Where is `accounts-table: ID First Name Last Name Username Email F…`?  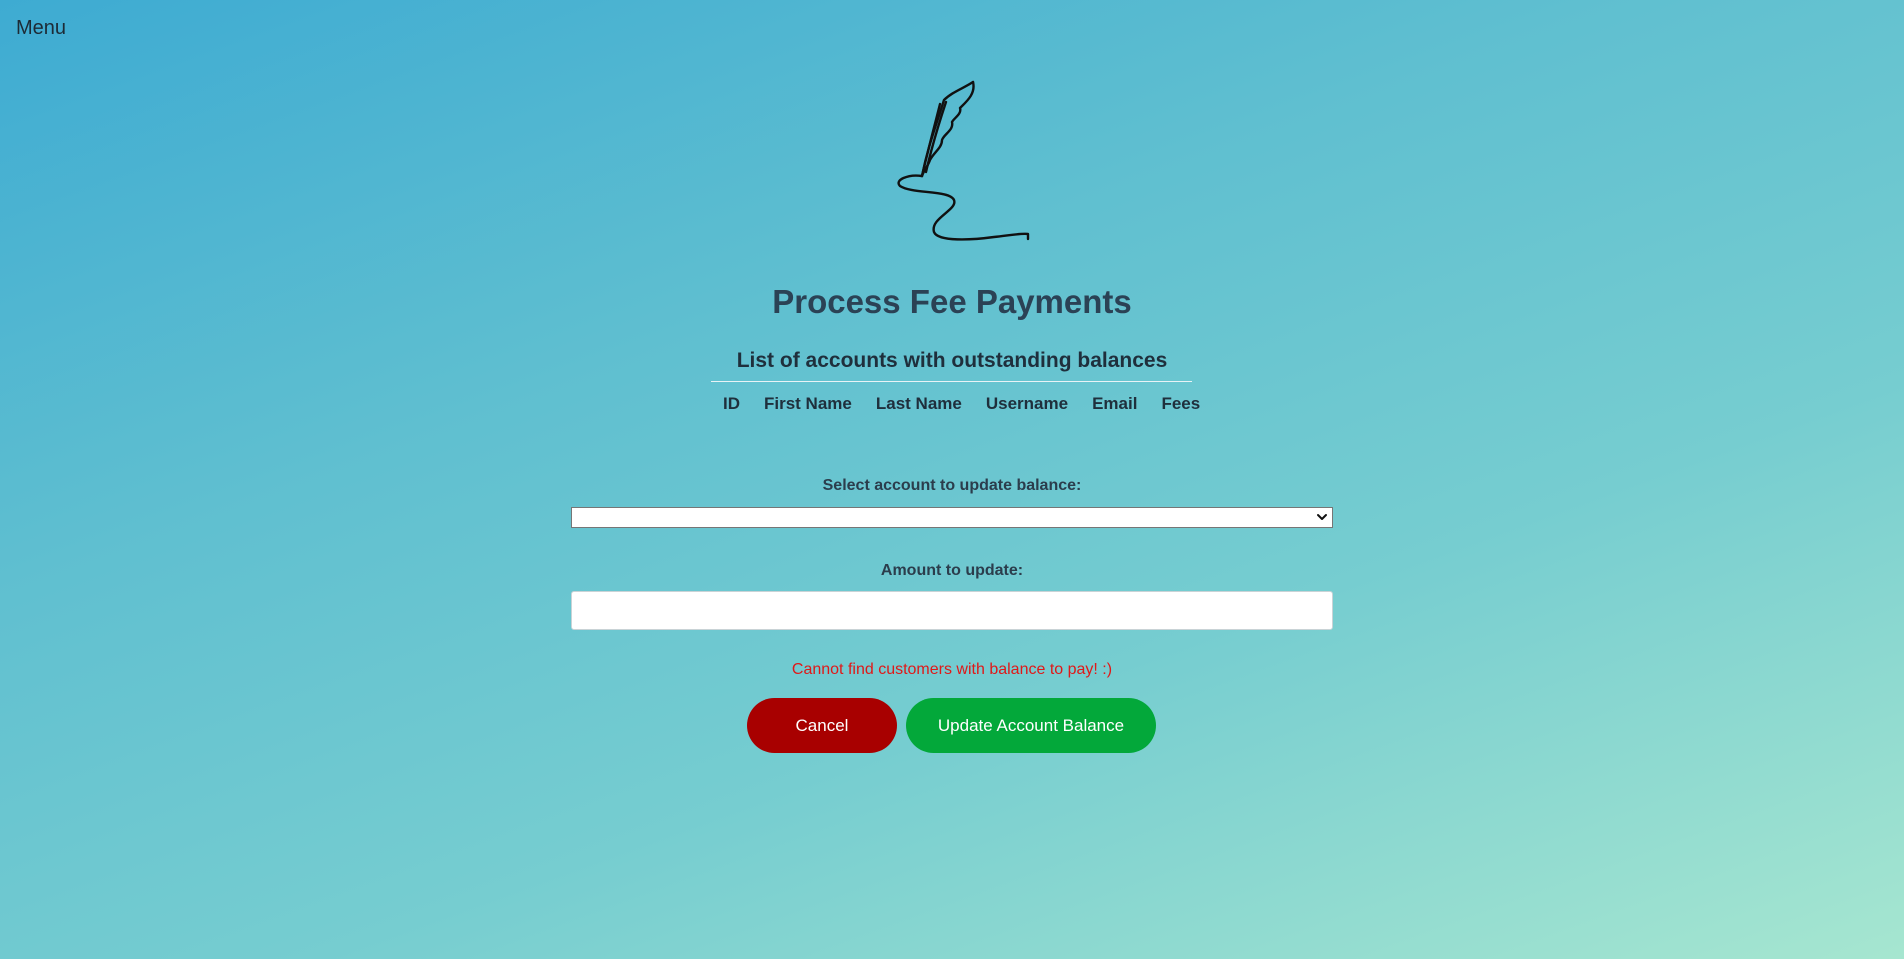 accounts-table: ID First Name Last Name Username Email F… is located at coordinates (961, 404).